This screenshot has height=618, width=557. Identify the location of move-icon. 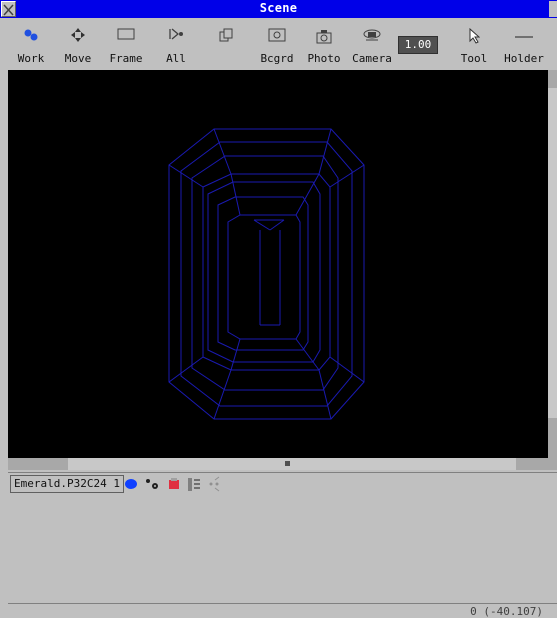
(78, 36).